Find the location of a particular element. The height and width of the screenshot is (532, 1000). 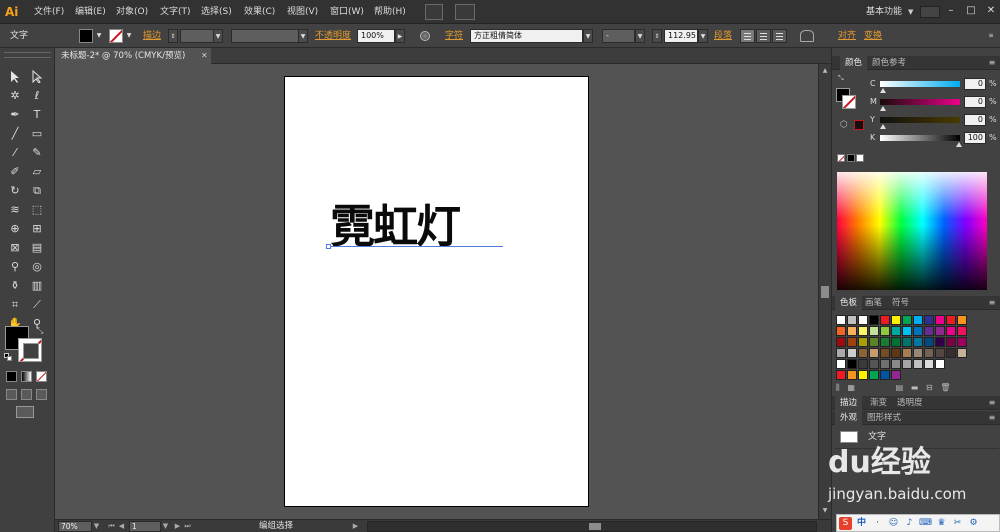

maximize-button: □ is located at coordinates (971, 11).